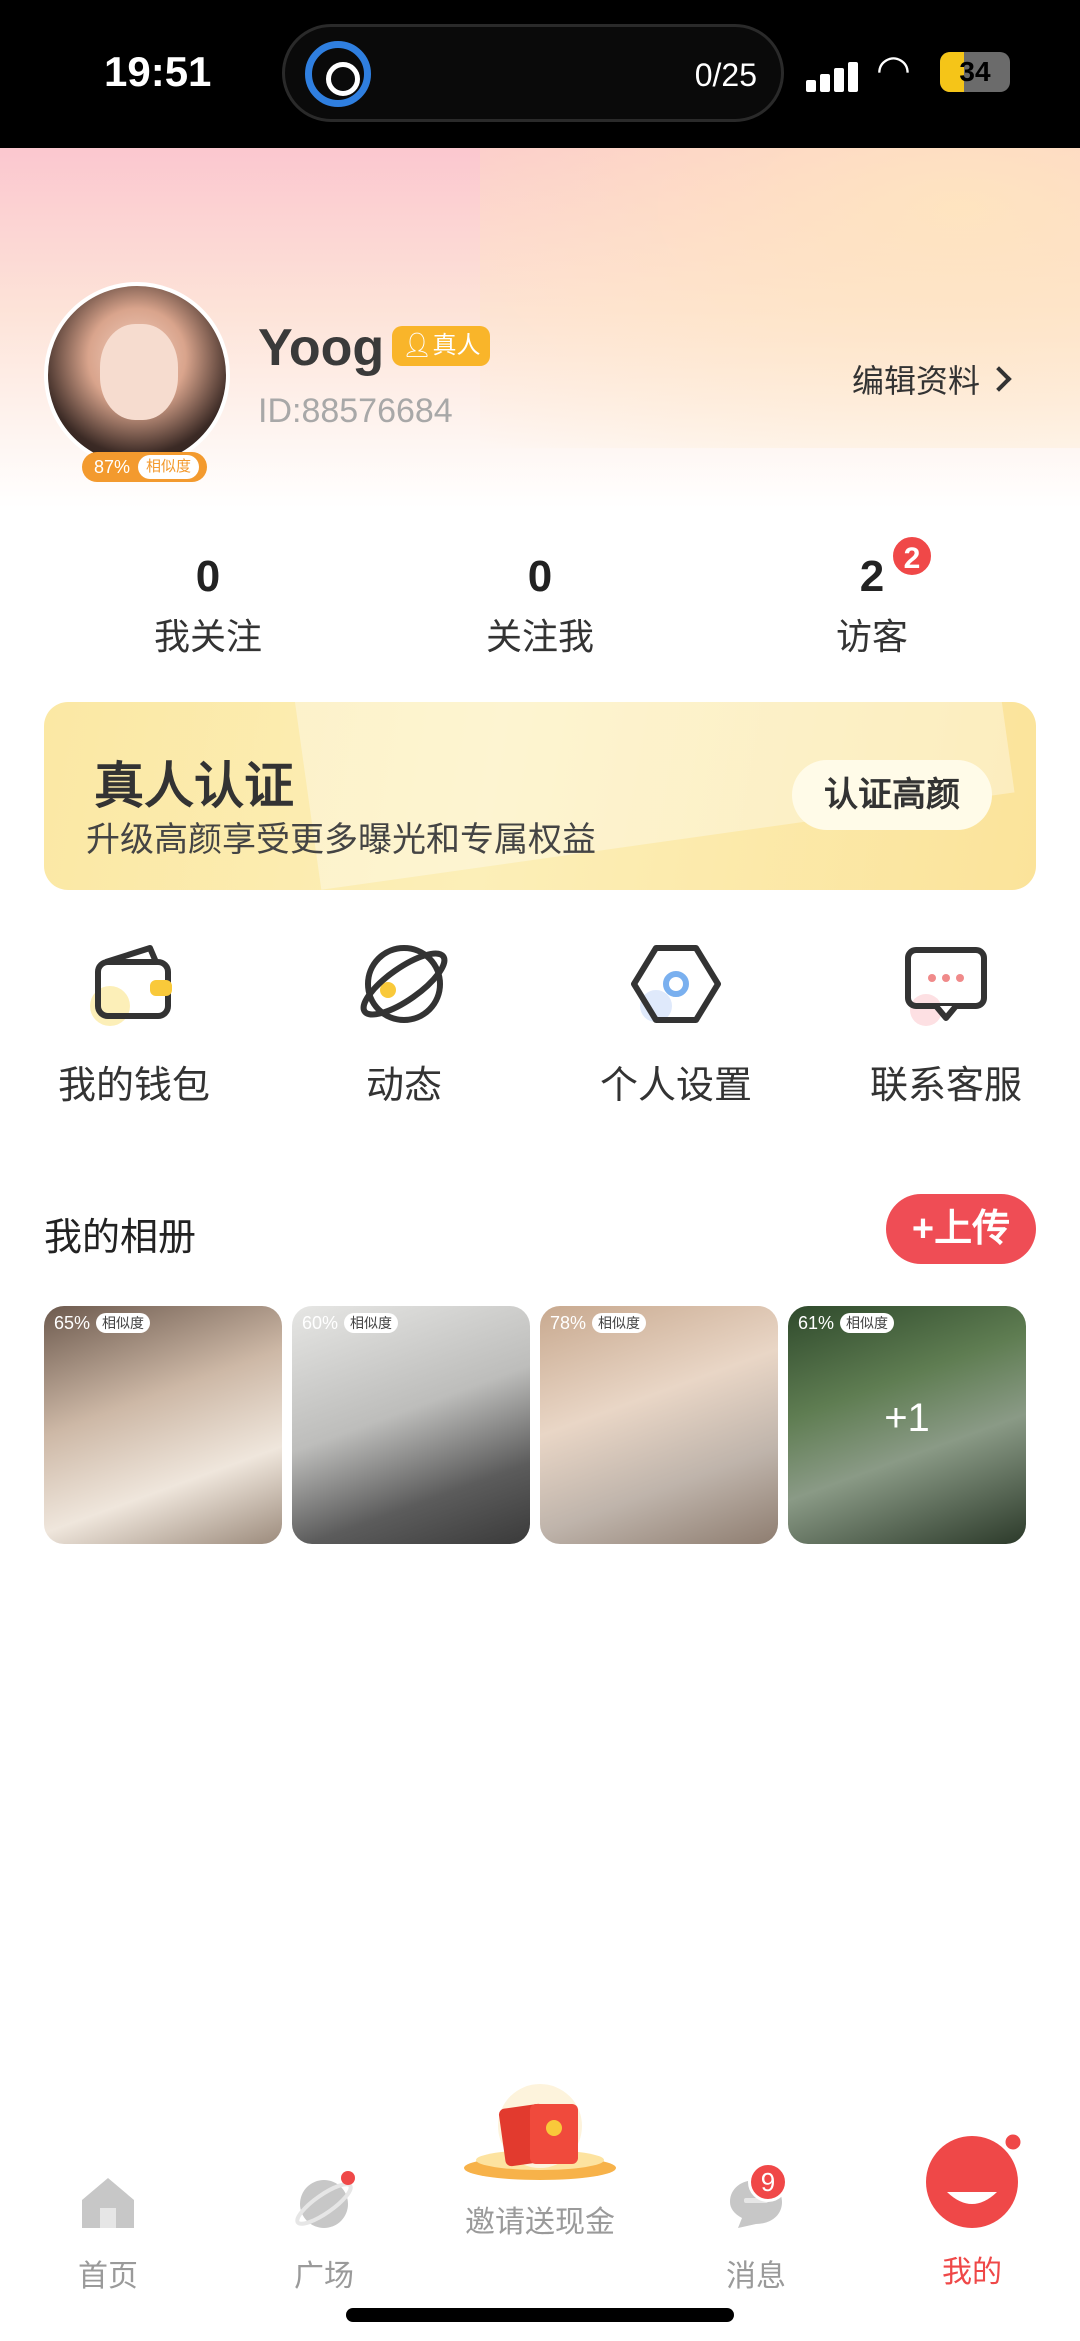 This screenshot has width=1080, height=2341. Describe the element at coordinates (163, 1425) in the screenshot. I see `album-photo: 65% 相似度` at that location.